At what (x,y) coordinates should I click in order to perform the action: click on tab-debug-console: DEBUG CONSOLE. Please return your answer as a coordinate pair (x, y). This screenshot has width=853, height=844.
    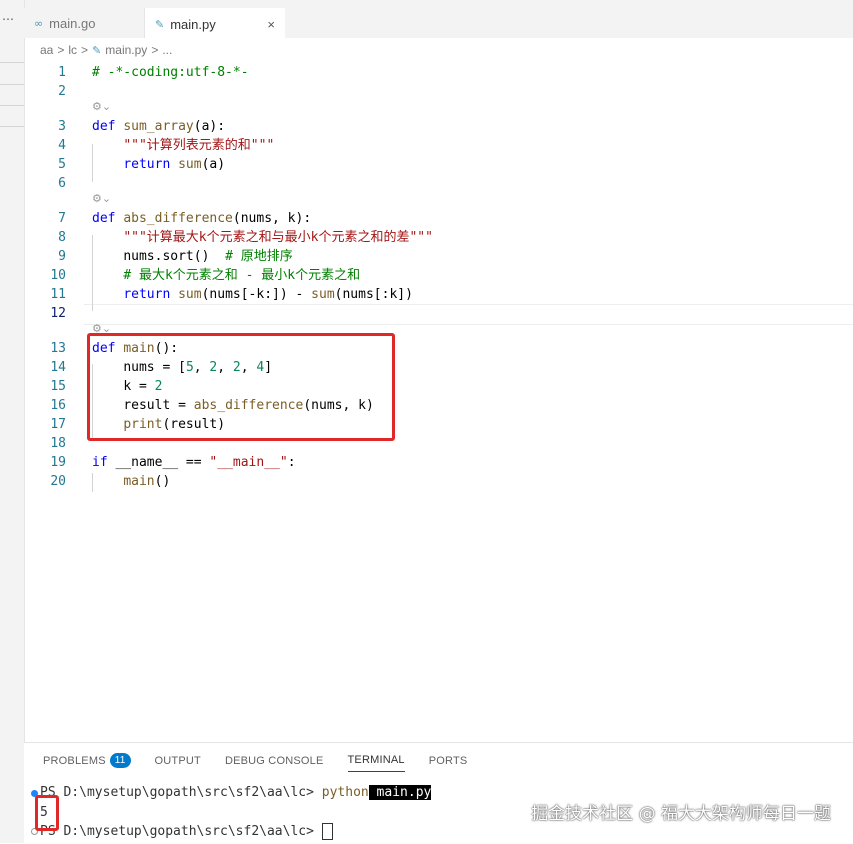
    Looking at the image, I should click on (274, 762).